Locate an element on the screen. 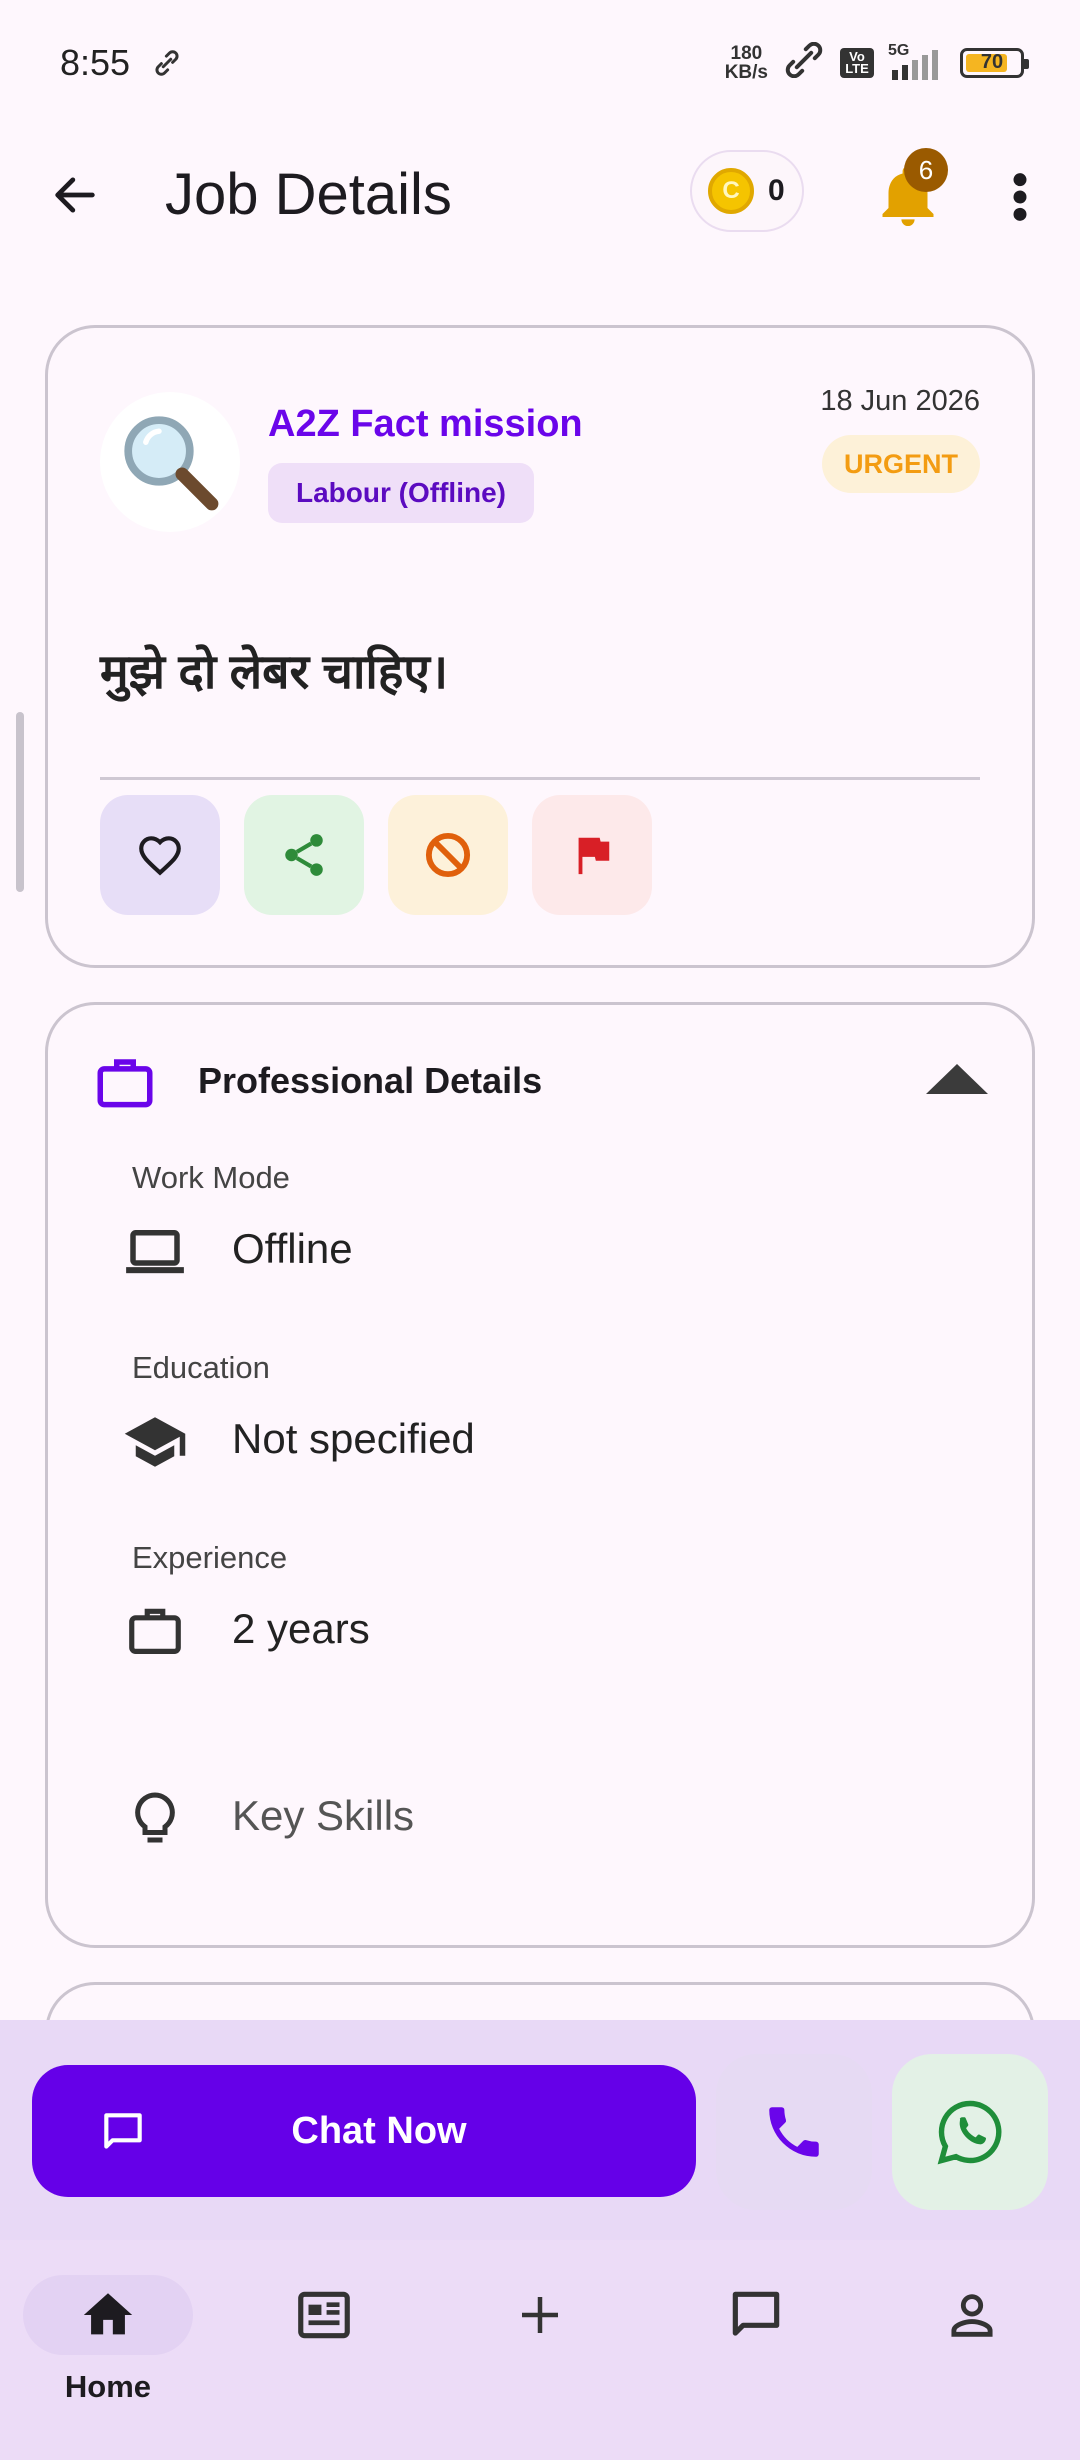 The height and width of the screenshot is (2460, 1080). experience-value: 2 years is located at coordinates (301, 1628).